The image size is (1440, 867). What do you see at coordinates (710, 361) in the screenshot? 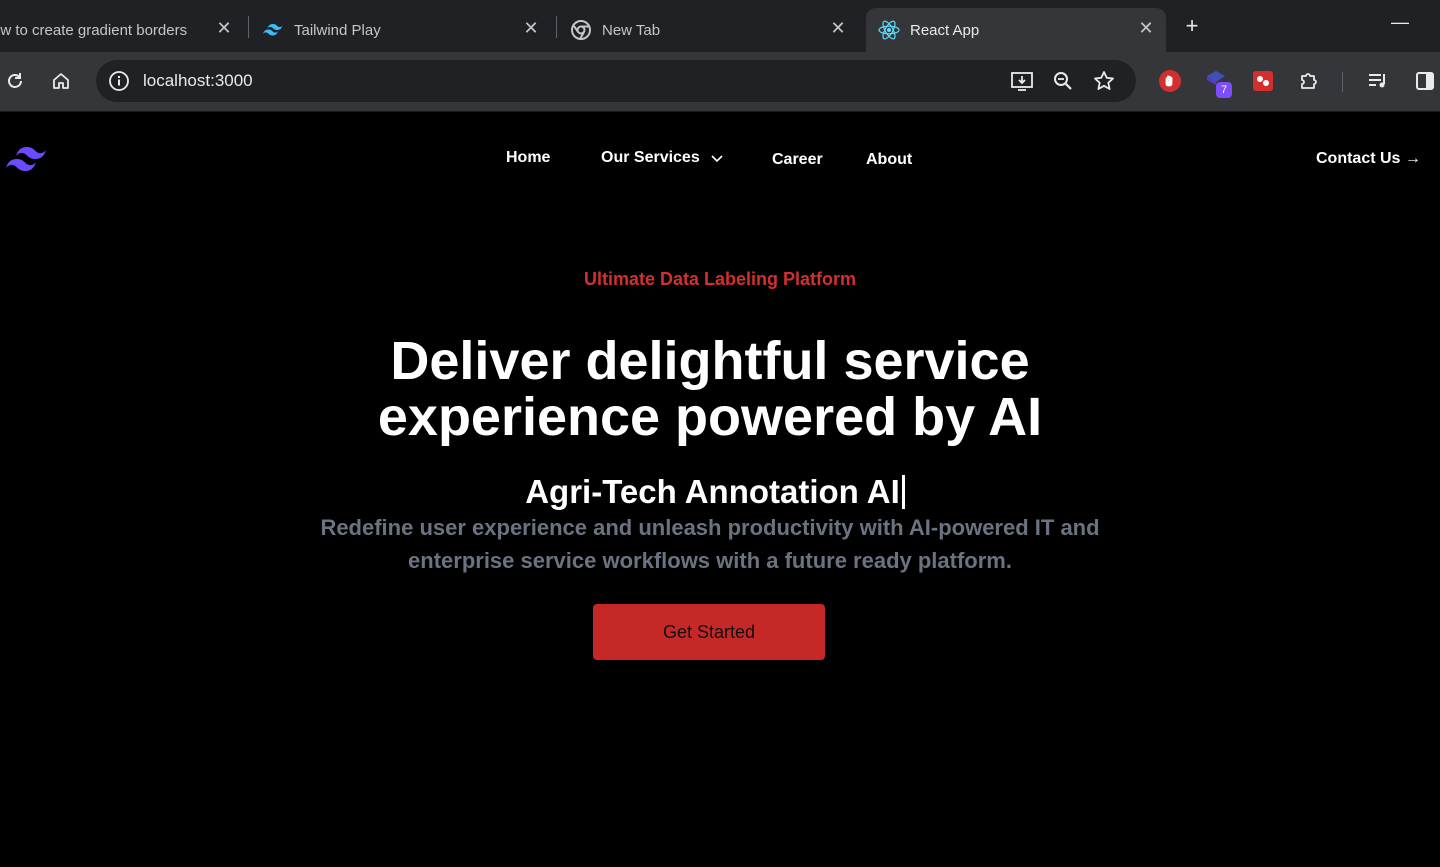
I see `headline-line-1: Deliver delightful service` at bounding box center [710, 361].